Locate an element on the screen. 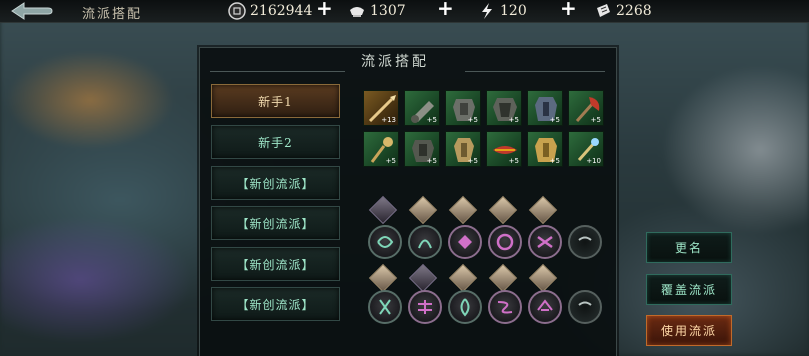 The image size is (809, 356). equipment-slot: +10 is located at coordinates (586, 149).